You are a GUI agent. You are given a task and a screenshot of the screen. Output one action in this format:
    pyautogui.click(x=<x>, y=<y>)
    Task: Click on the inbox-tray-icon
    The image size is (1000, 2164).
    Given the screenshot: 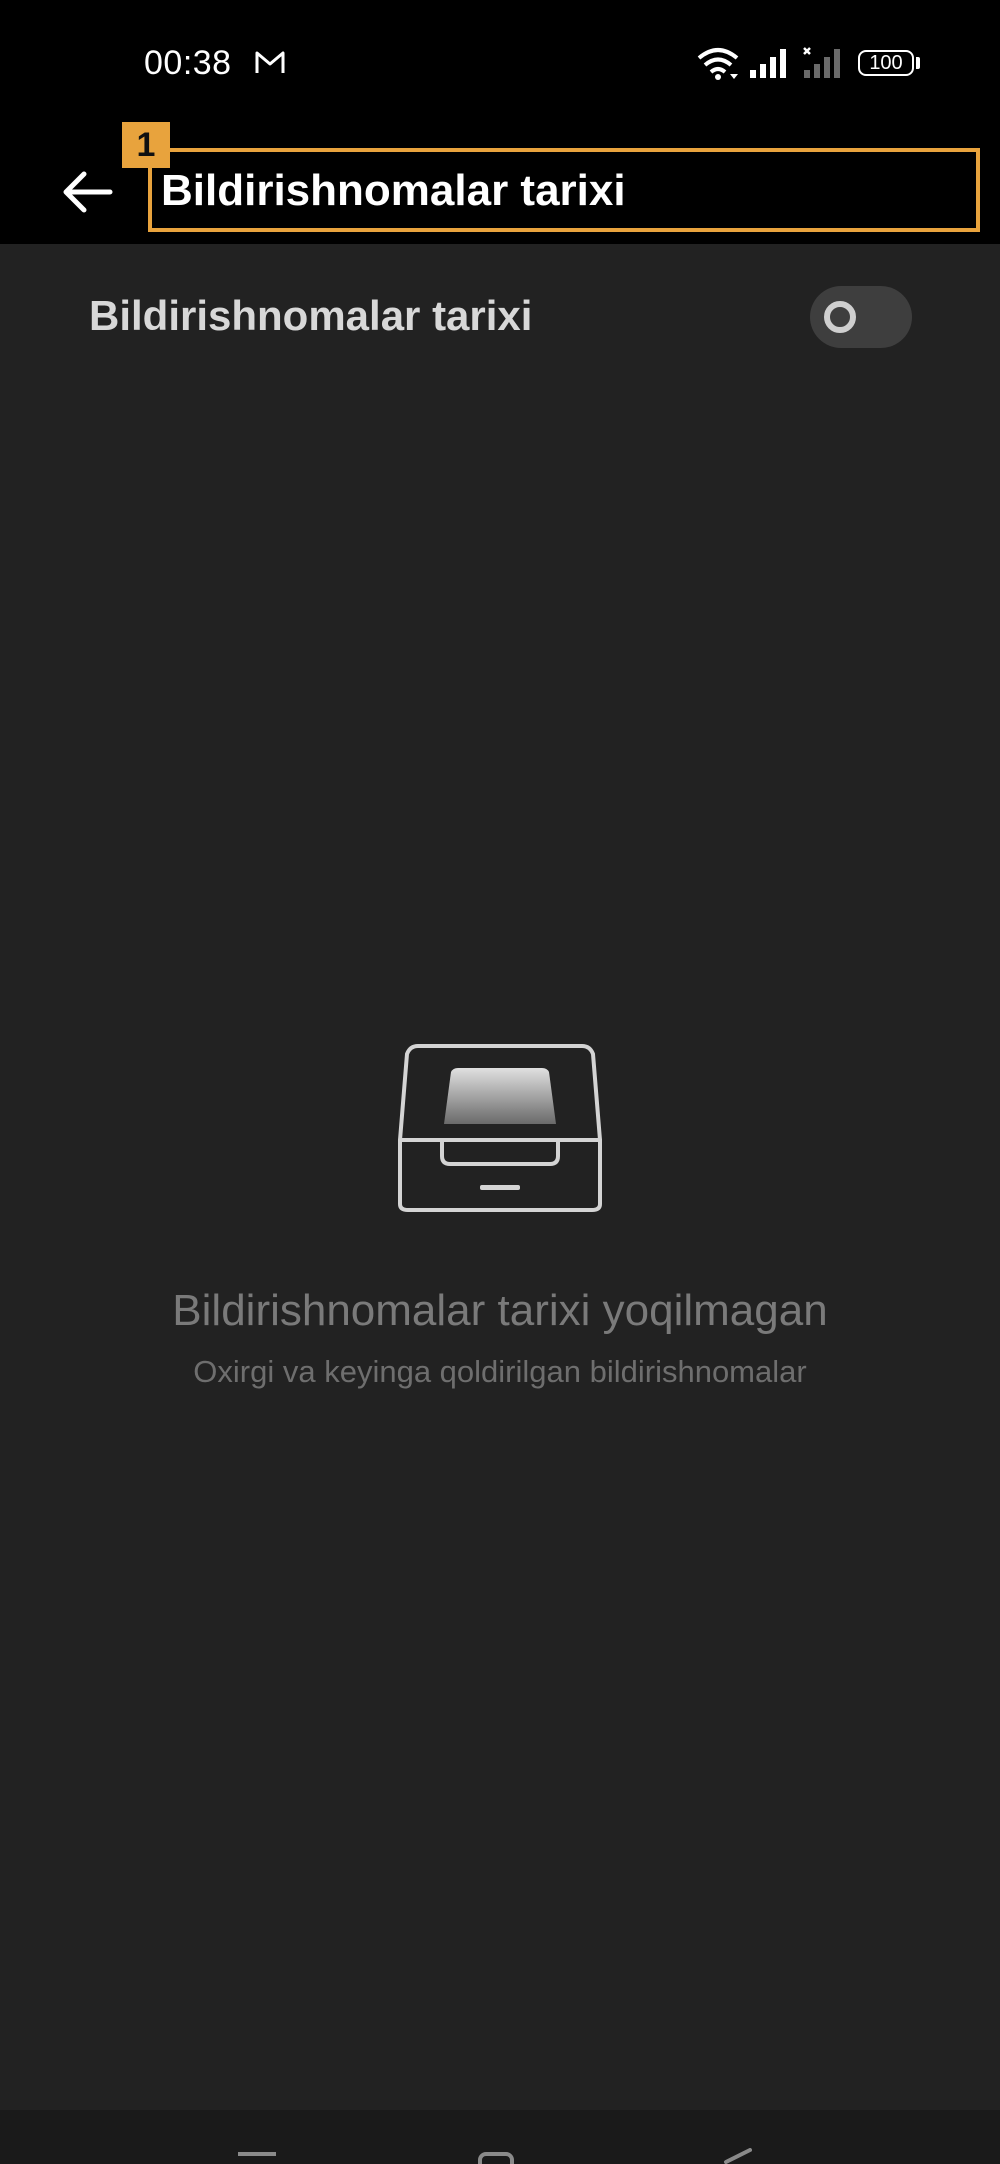 What is the action you would take?
    pyautogui.click(x=500, y=1128)
    